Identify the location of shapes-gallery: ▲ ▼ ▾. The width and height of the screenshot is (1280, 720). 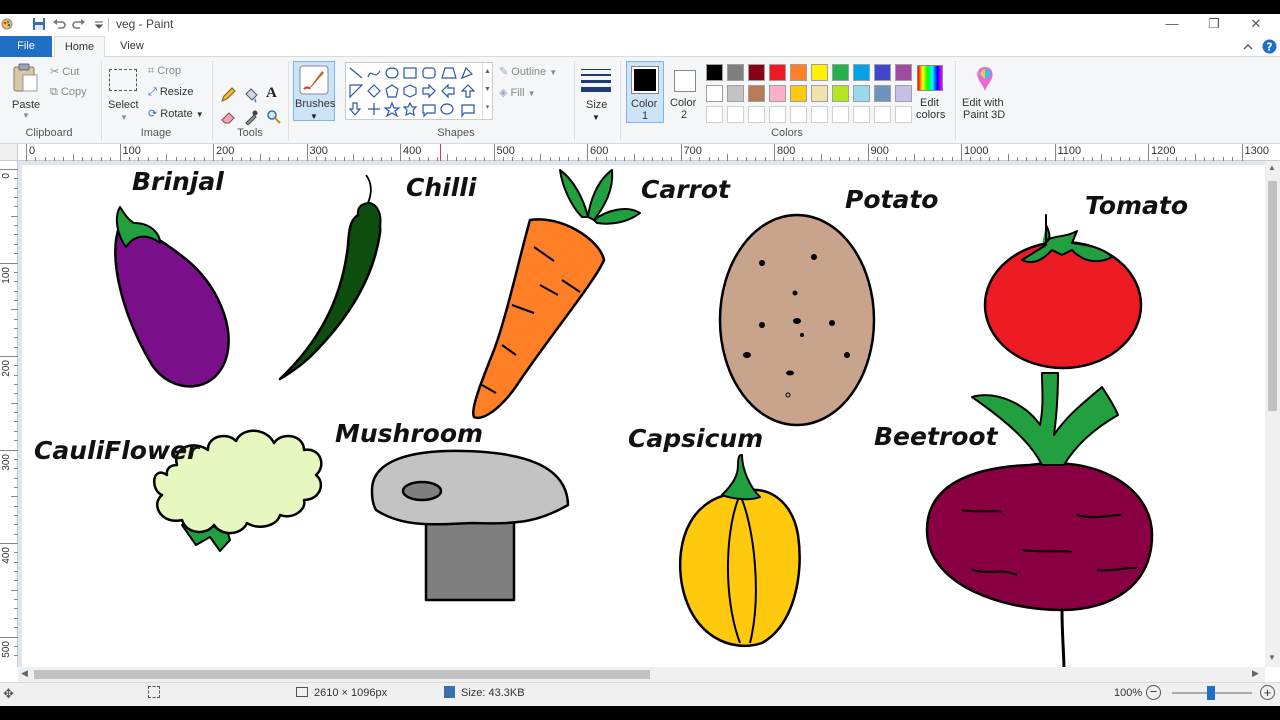
(419, 91).